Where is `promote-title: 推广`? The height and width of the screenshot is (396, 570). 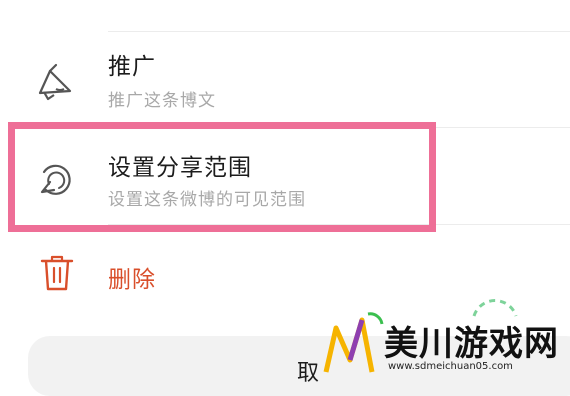 promote-title: 推广 is located at coordinates (132, 67).